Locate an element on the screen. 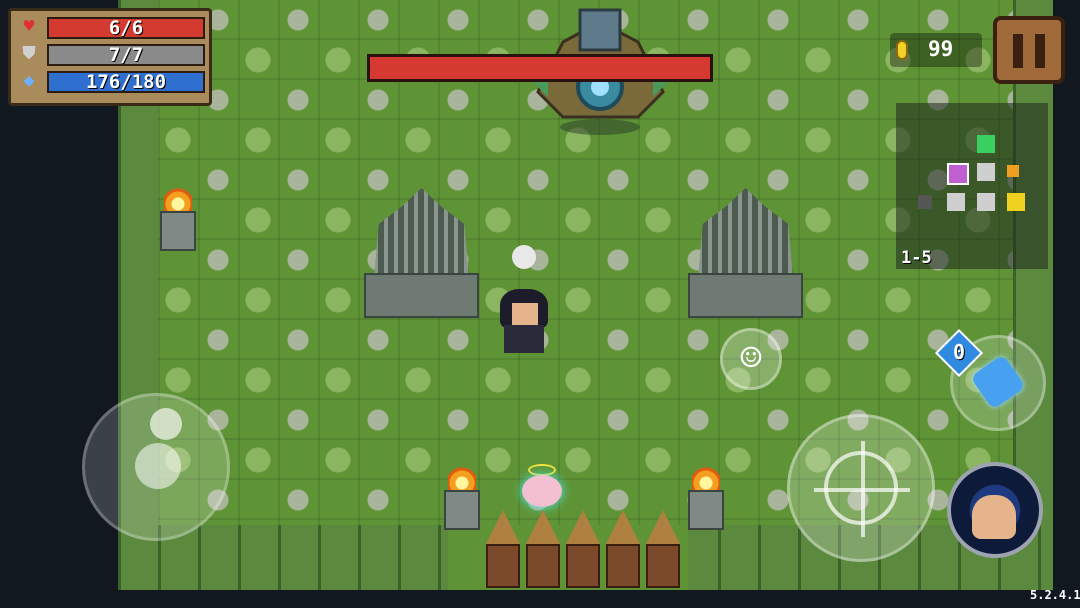 This screenshot has width=1080, height=608. coin-icon is located at coordinates (902, 50).